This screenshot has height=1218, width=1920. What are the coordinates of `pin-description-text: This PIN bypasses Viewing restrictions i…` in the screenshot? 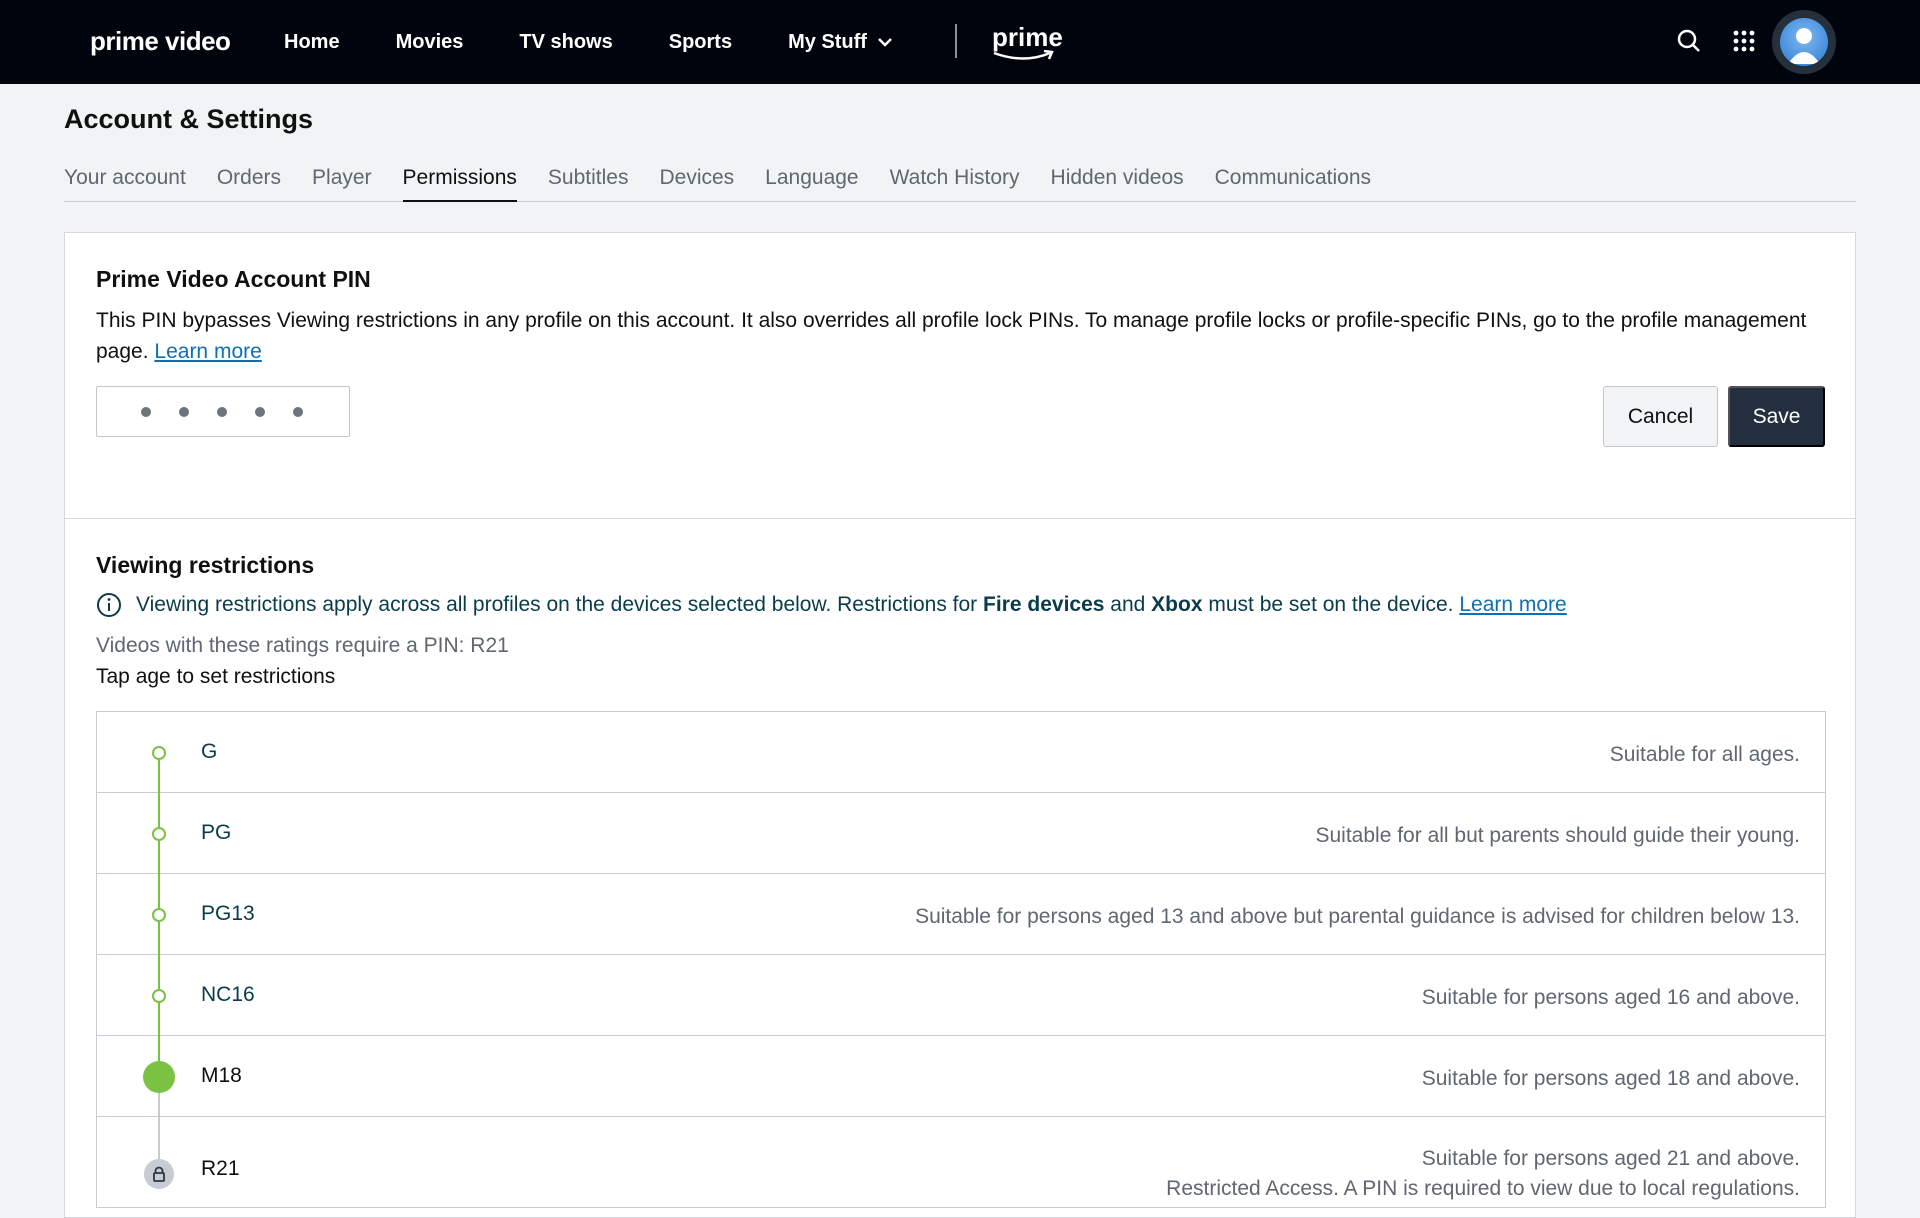 It's located at (951, 336).